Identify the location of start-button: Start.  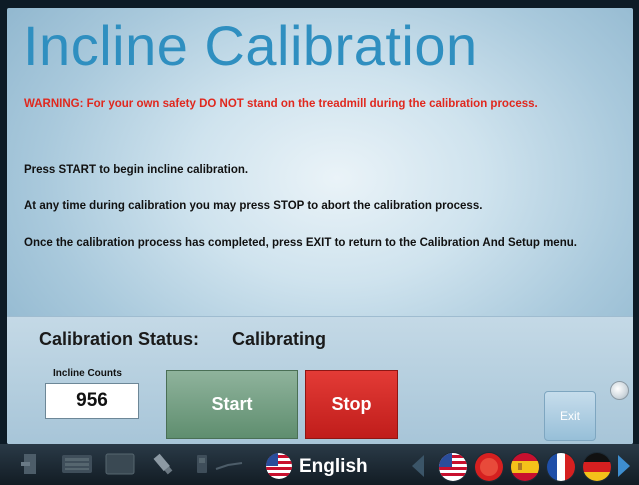
(232, 404).